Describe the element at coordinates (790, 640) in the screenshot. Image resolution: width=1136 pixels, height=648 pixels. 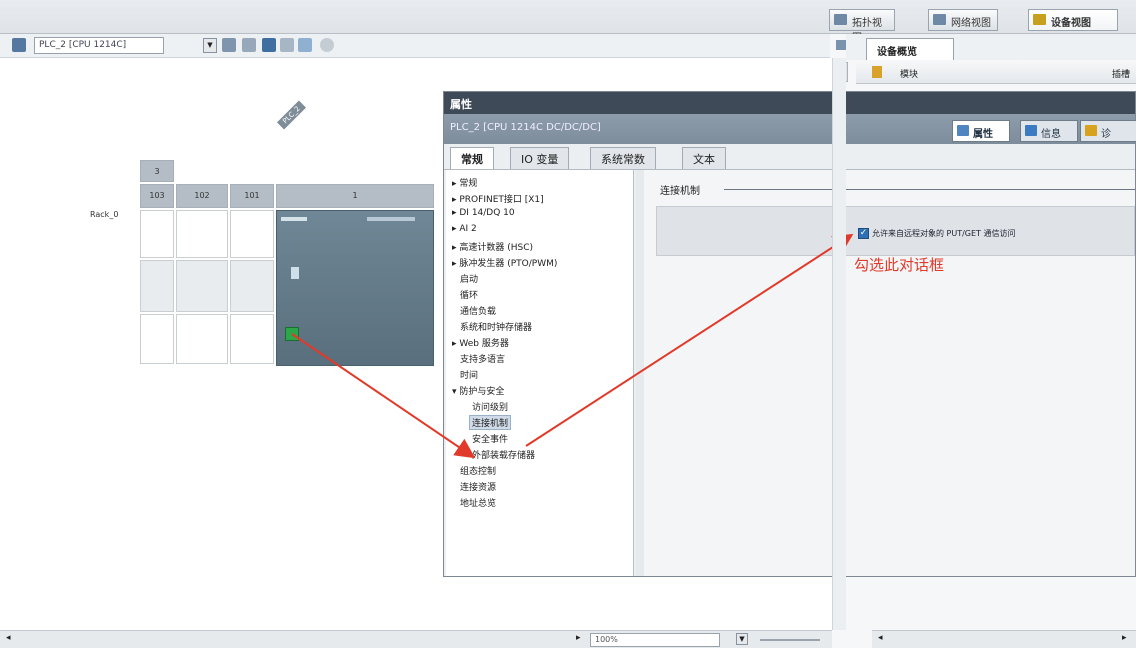
I see `zoom-slider` at that location.